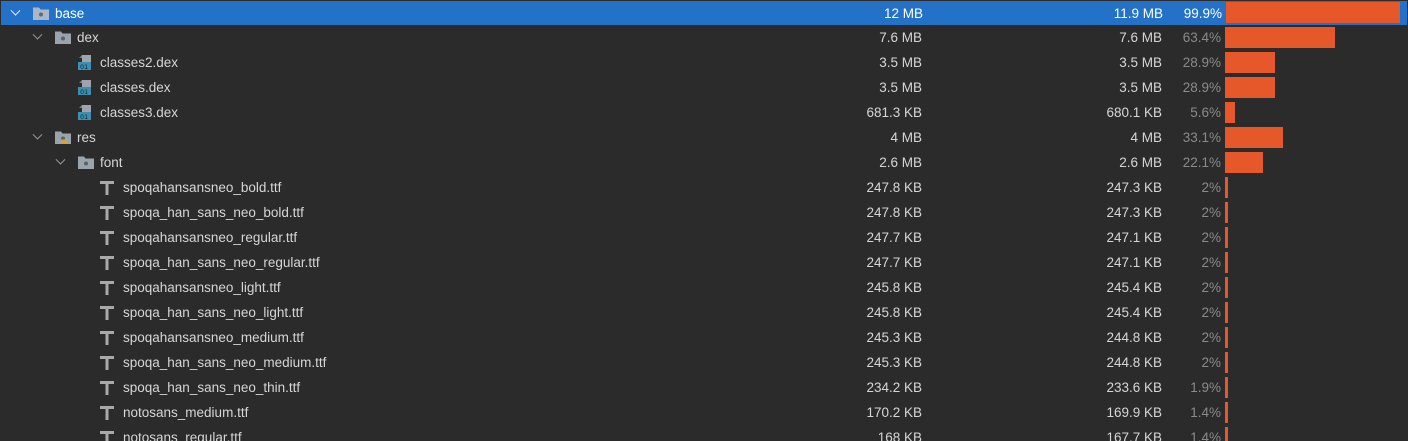 The width and height of the screenshot is (1408, 441). What do you see at coordinates (704, 13) in the screenshot?
I see `tree-row: base 12 MB 11.9 MB 99.9%` at bounding box center [704, 13].